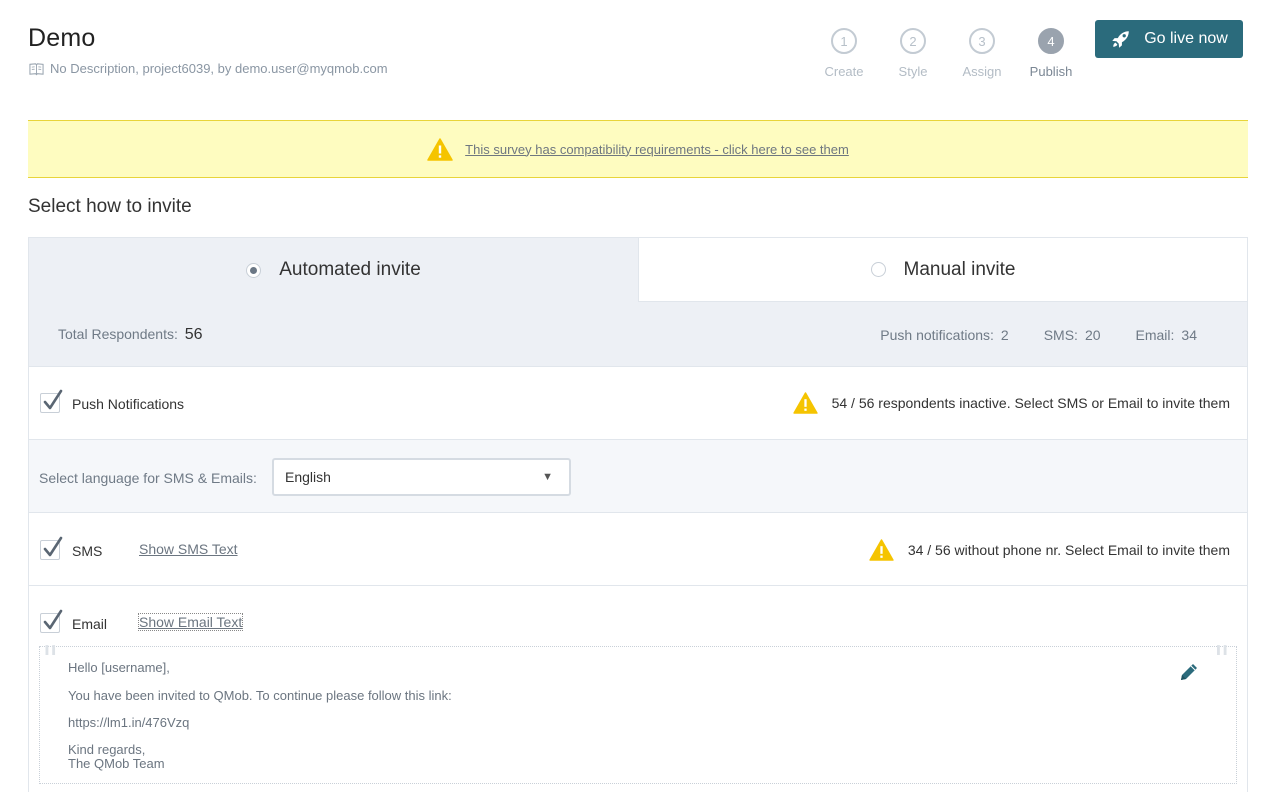 The height and width of the screenshot is (804, 1278). Describe the element at coordinates (1092, 335) in the screenshot. I see `sms-count-value: 20` at that location.